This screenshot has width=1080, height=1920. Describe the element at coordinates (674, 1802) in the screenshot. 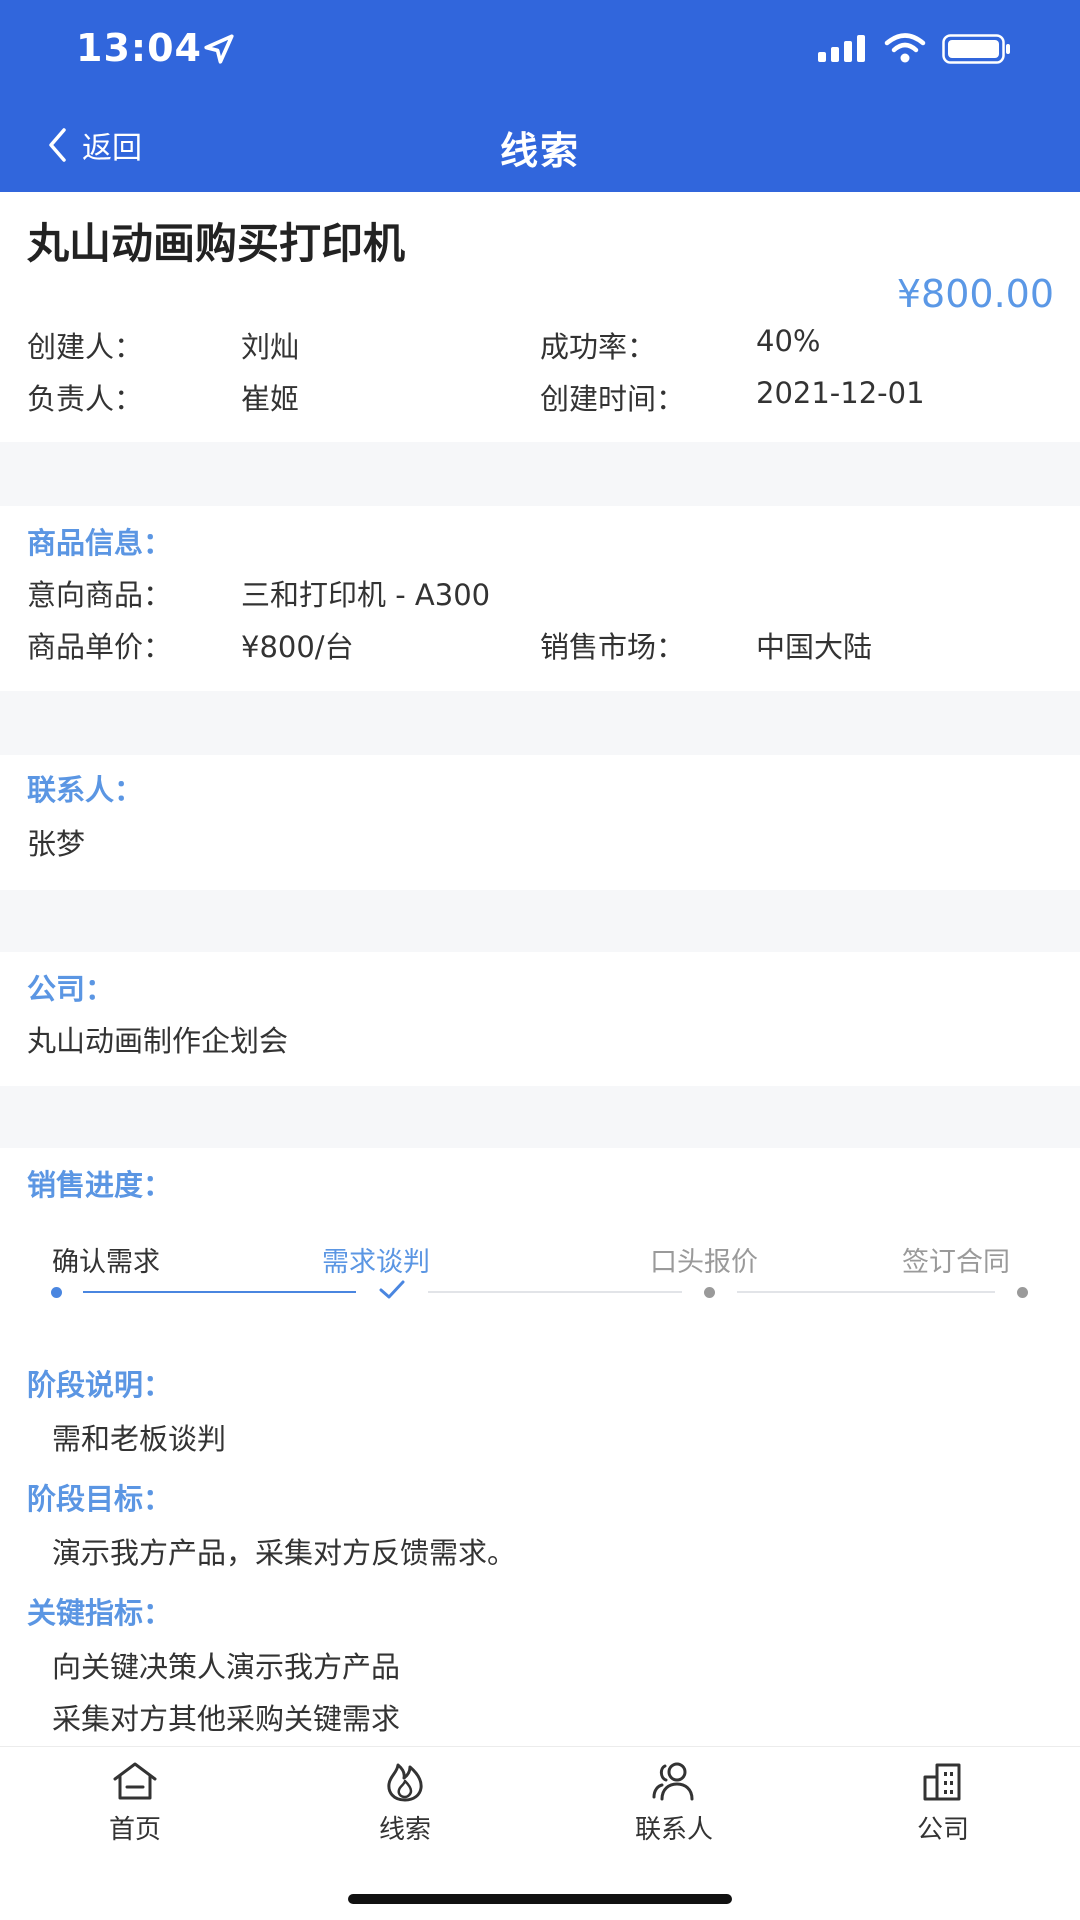

I see `tab-contacts: 联系人` at that location.